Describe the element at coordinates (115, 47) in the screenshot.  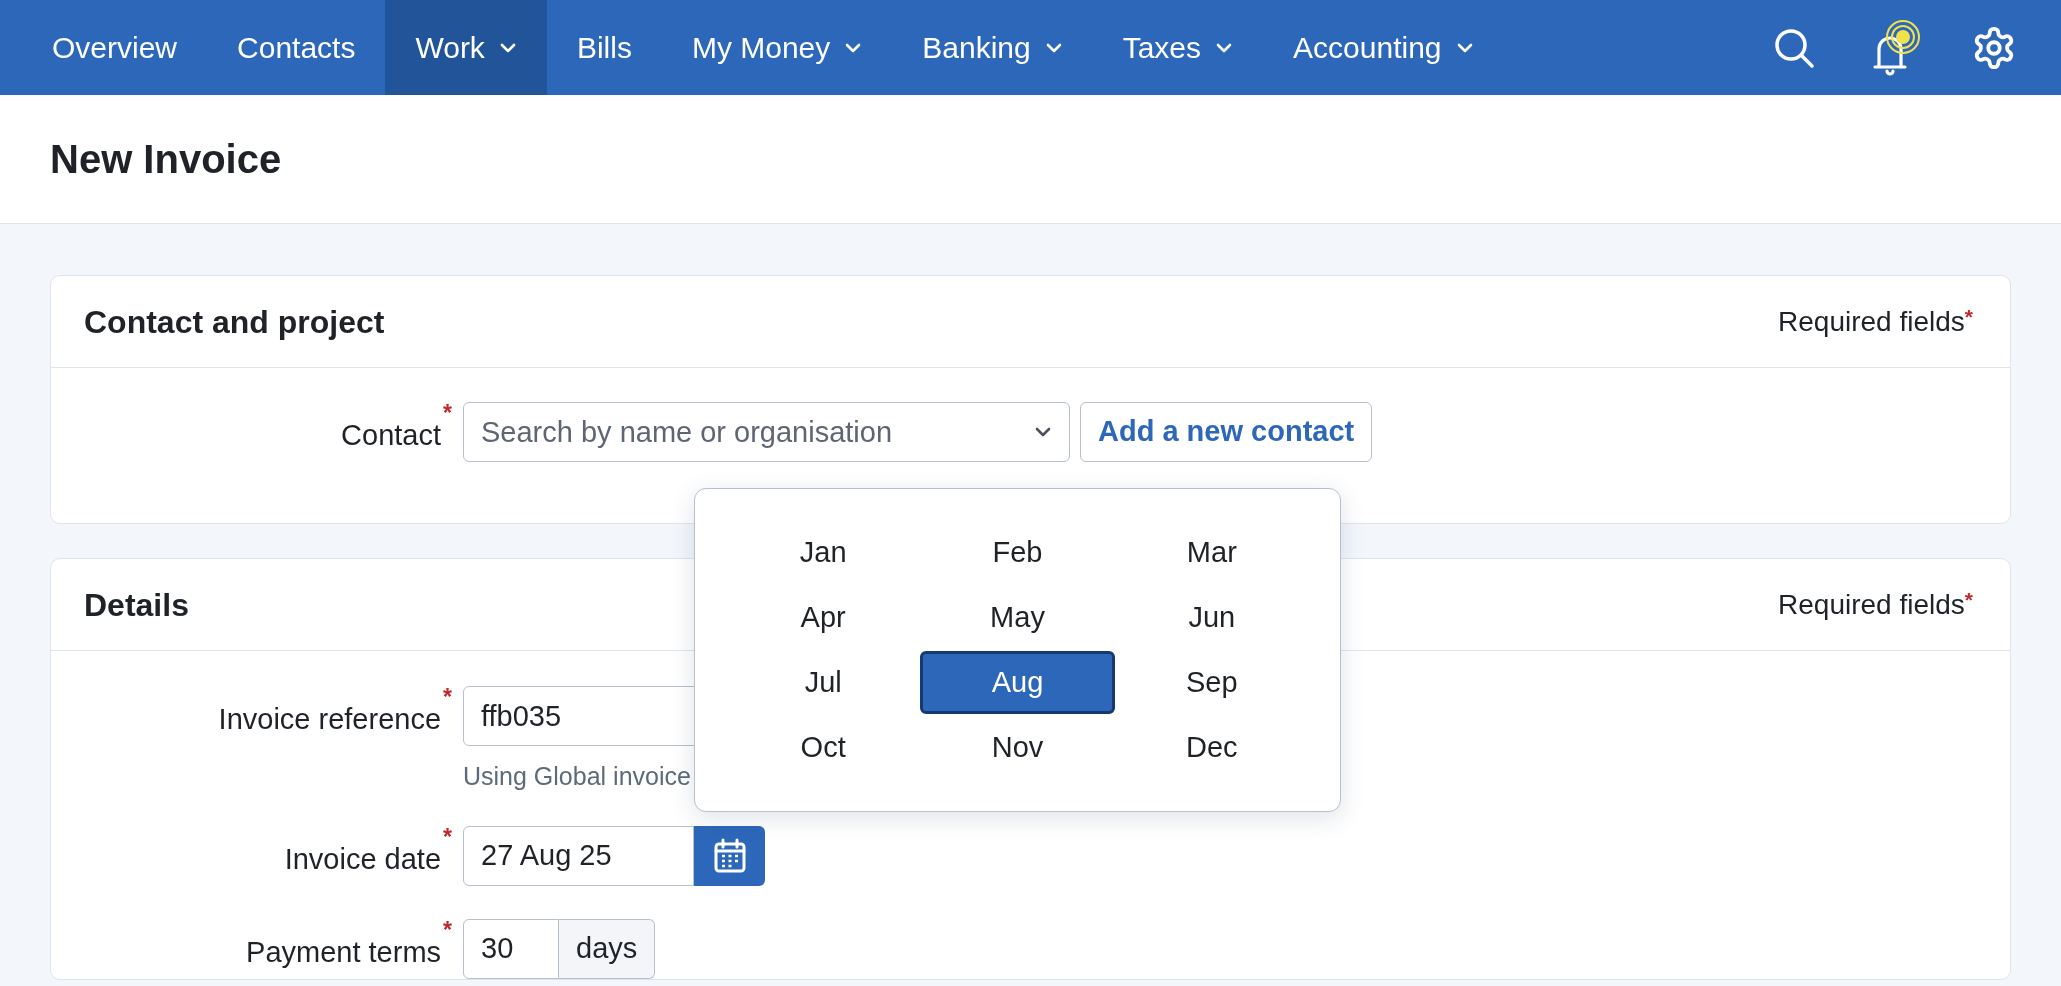
I see `nav-item: Overview` at that location.